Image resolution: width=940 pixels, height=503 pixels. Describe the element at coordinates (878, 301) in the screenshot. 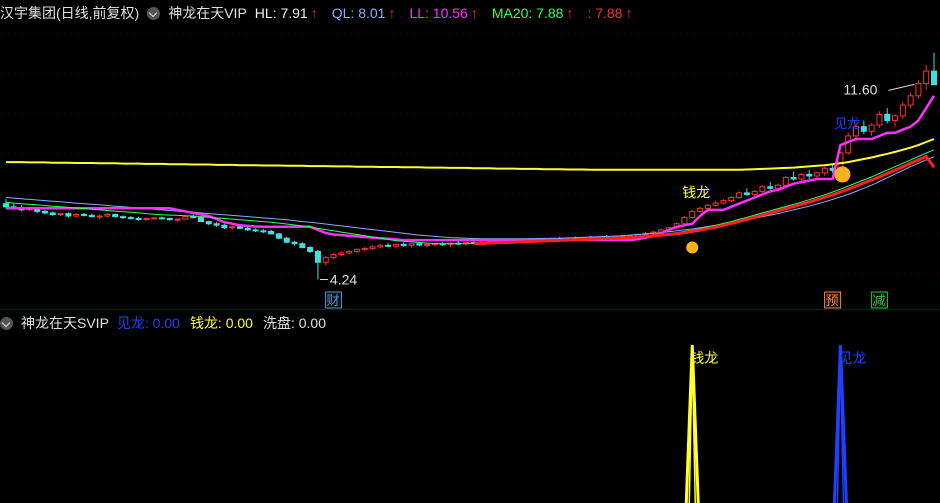

I see `signal-label: 减` at that location.